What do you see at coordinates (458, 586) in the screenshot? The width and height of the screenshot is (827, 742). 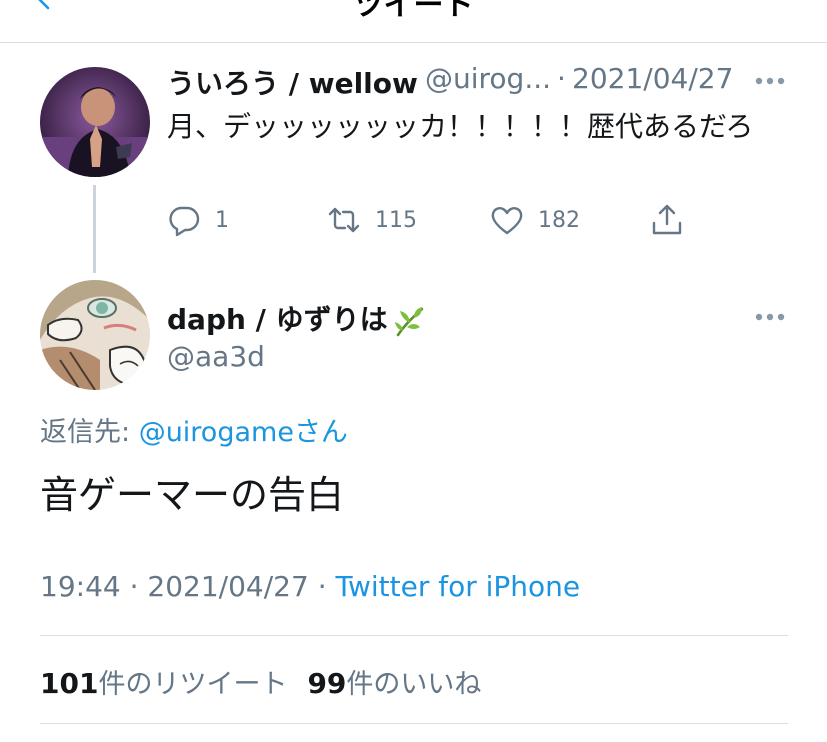 I see `tweet-source-link: Twitter for iPhone` at bounding box center [458, 586].